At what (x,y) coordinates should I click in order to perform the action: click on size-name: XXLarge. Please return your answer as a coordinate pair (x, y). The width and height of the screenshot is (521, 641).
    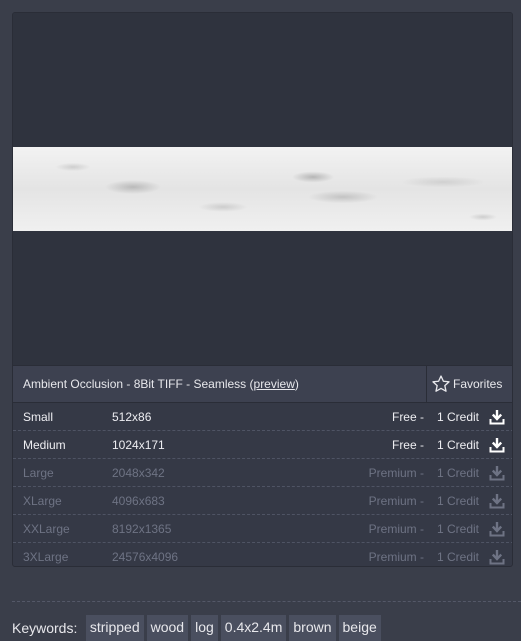
    Looking at the image, I should click on (46, 529).